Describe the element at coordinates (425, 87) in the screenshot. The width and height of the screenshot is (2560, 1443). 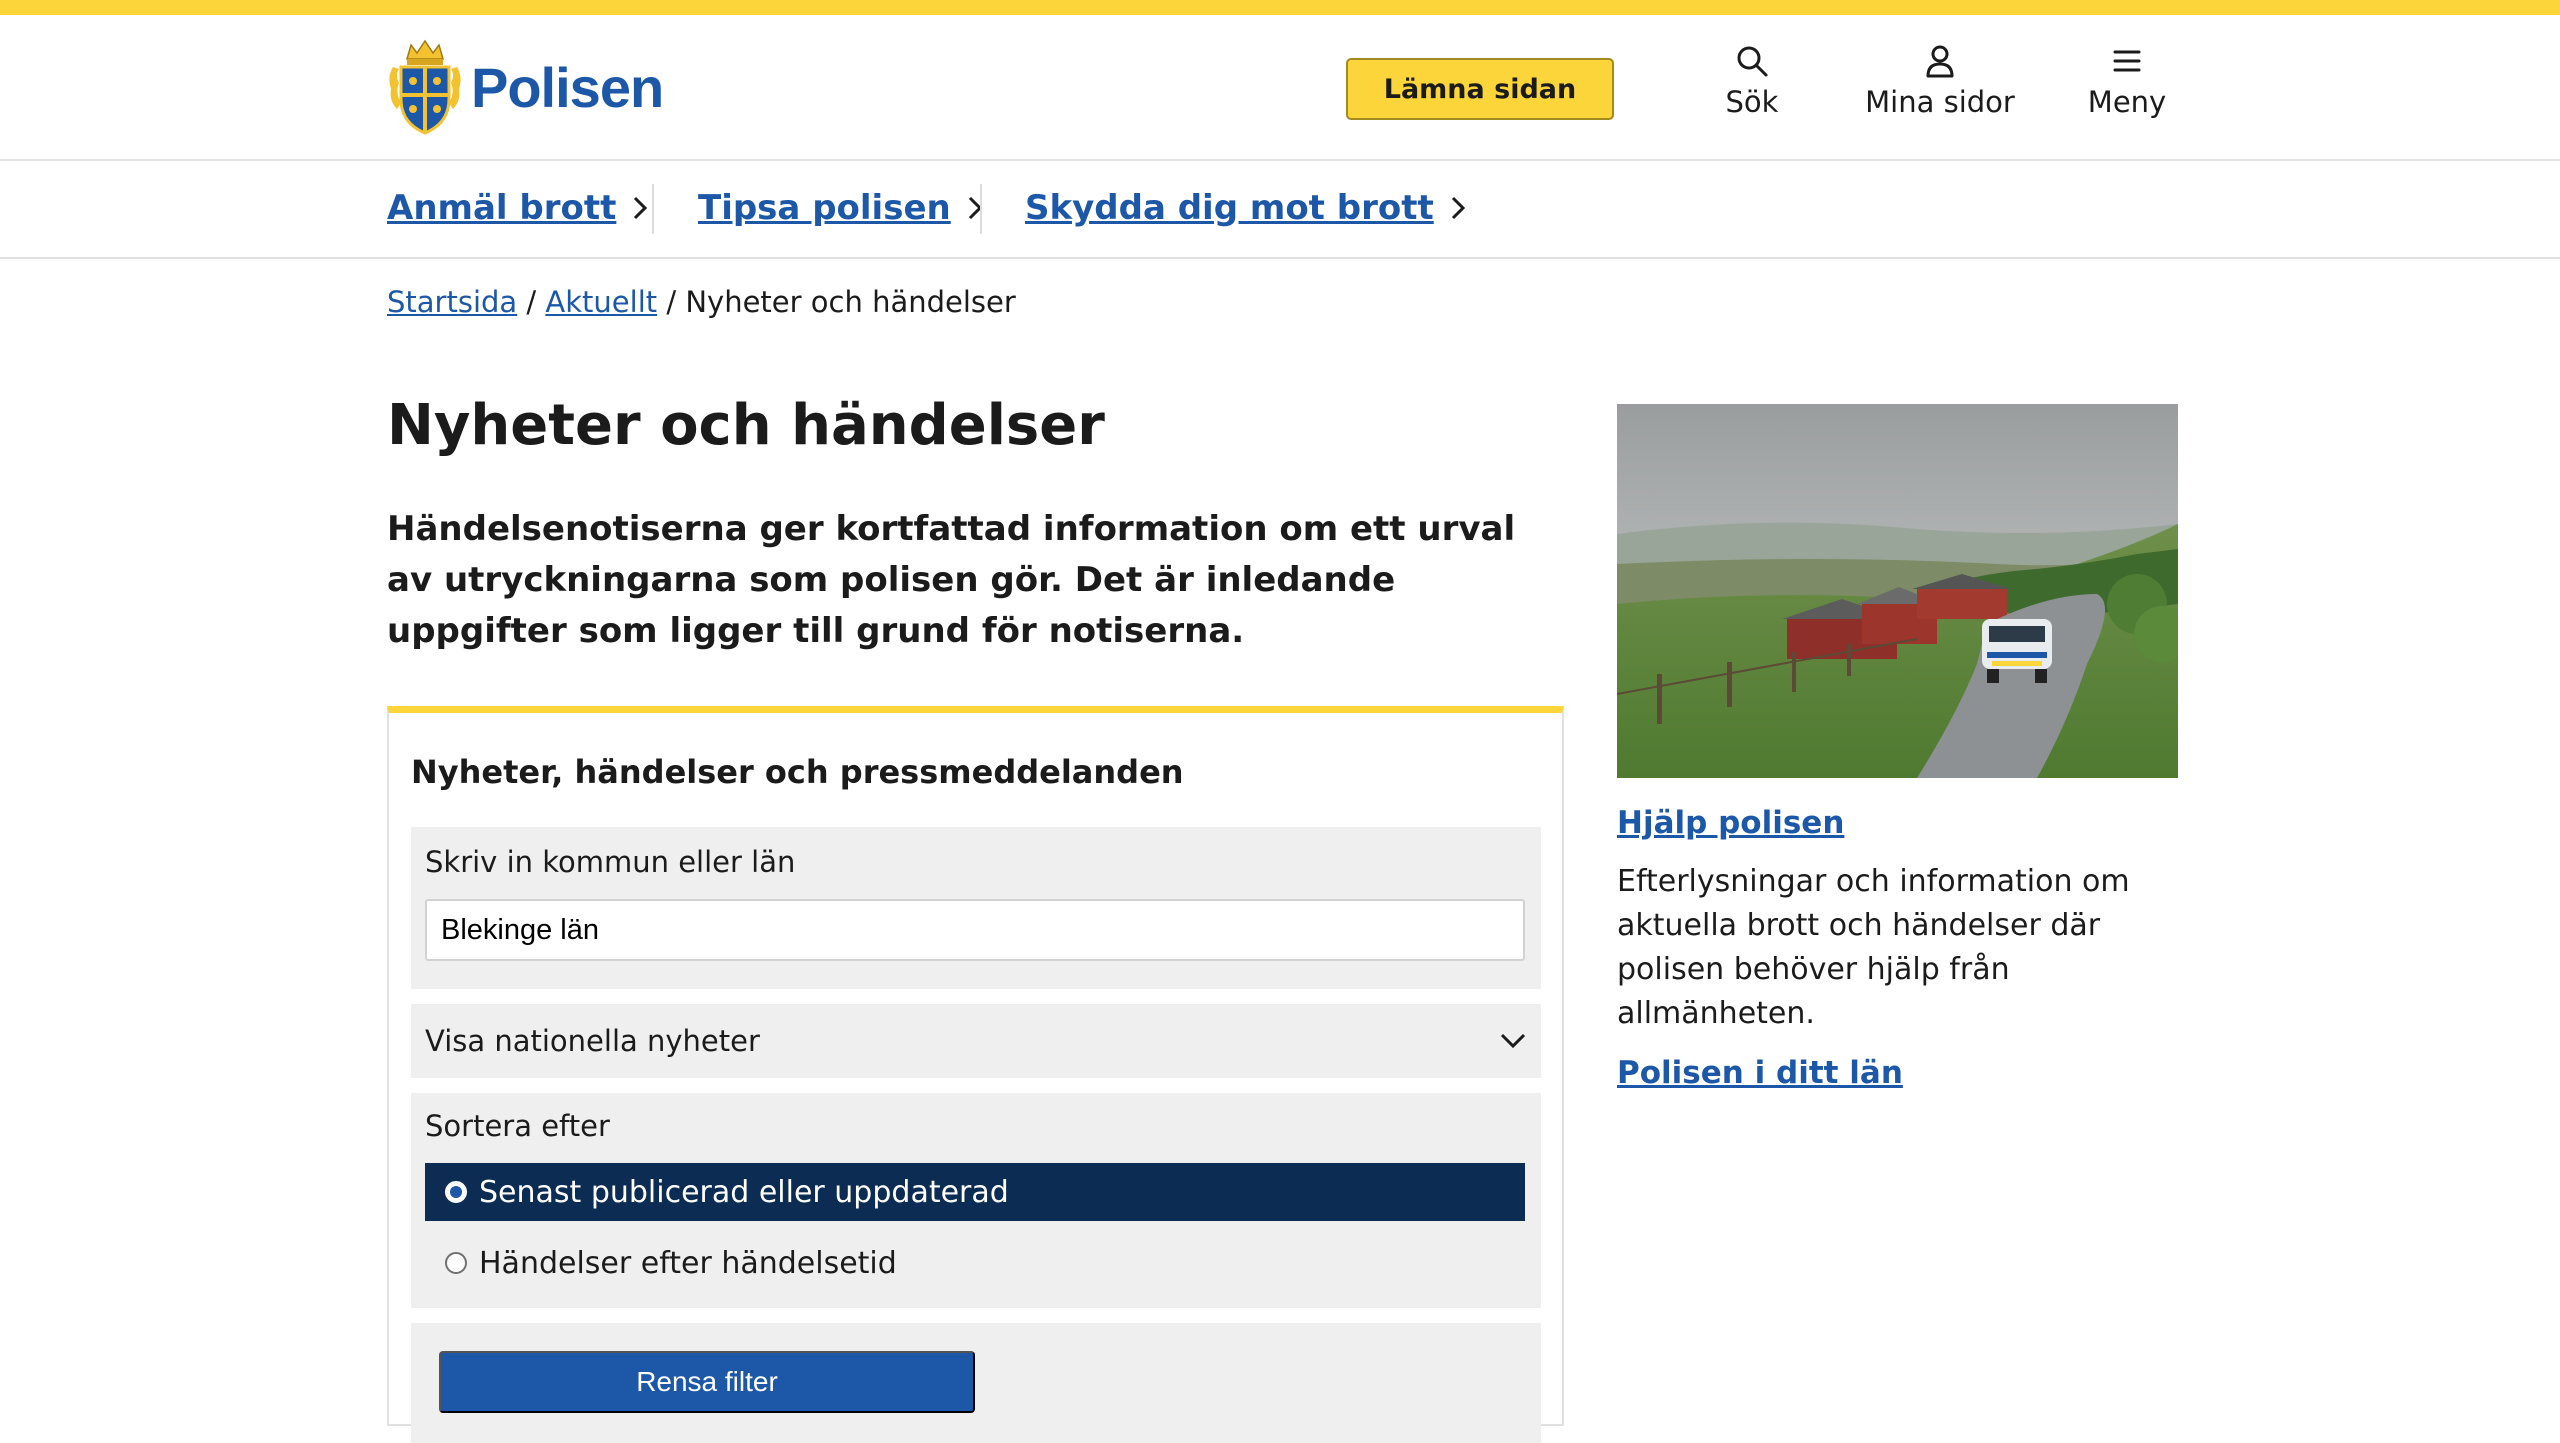
I see `police-crest-icon` at that location.